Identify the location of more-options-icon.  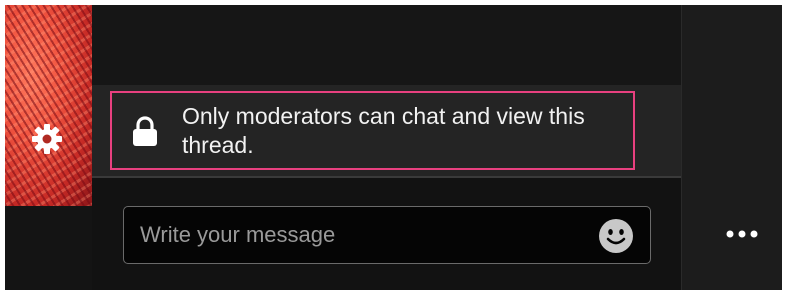
(742, 234).